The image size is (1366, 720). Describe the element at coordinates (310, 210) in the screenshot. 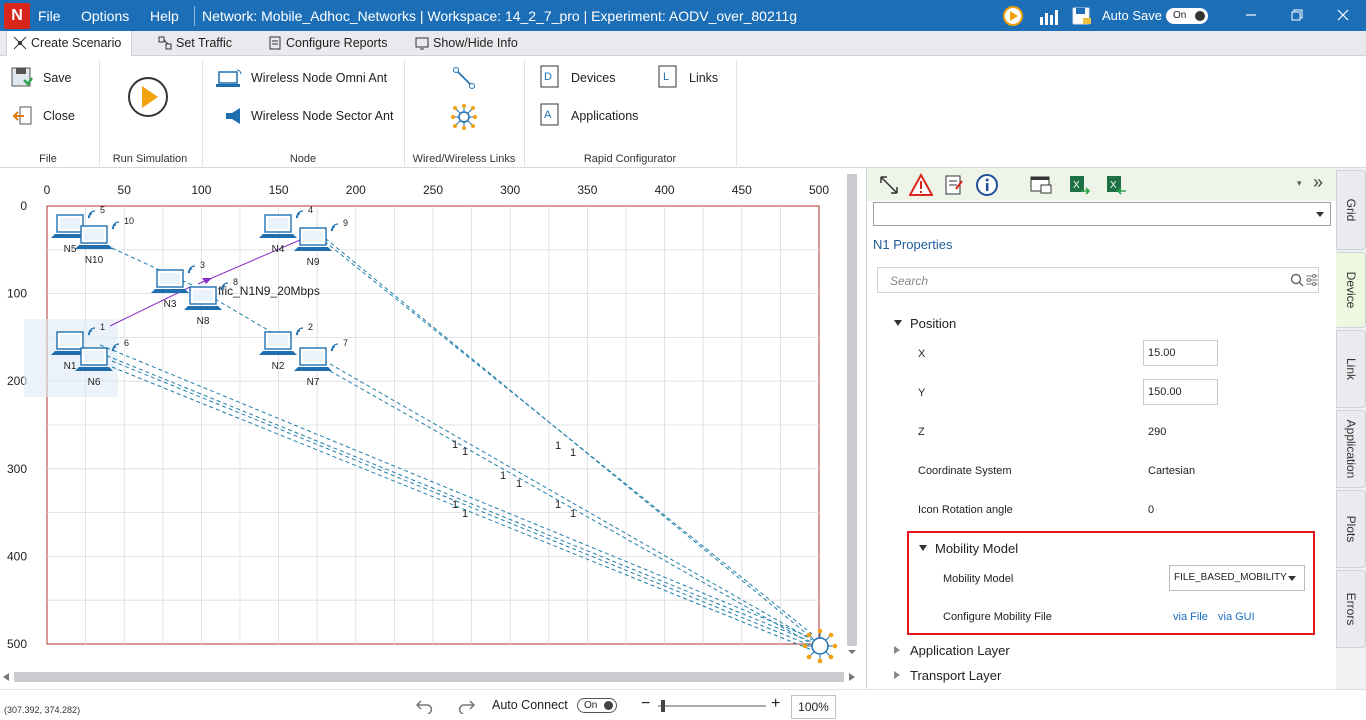

I see `node-badge: 4` at that location.